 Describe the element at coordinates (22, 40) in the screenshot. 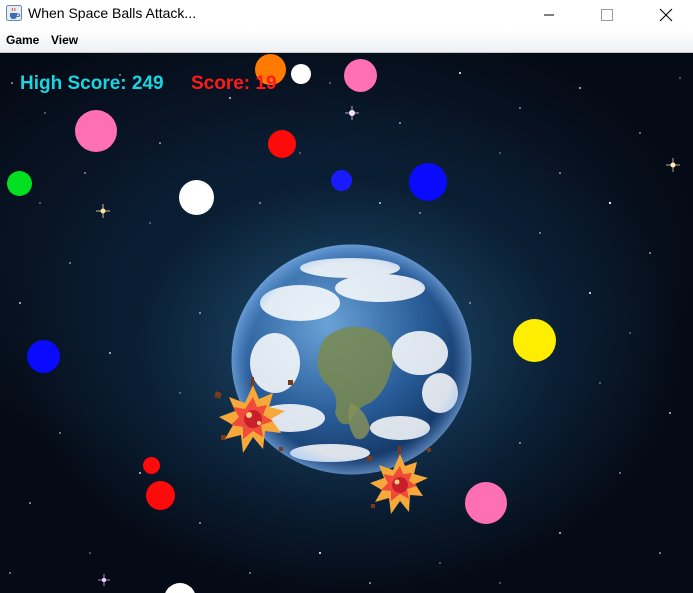

I see `menu-game: Game` at that location.